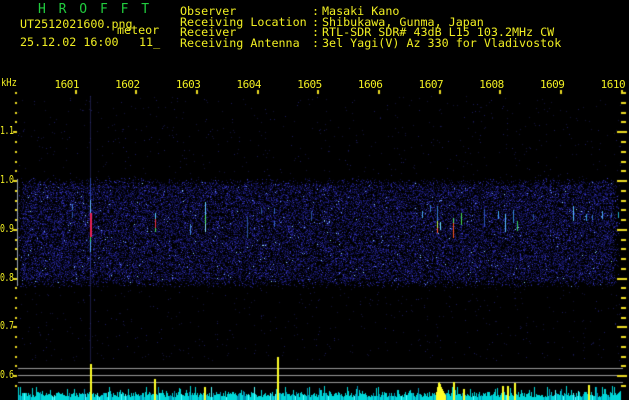 This screenshot has width=629, height=400. What do you see at coordinates (552, 84) in the screenshot?
I see `time-tick-label: 1609` at bounding box center [552, 84].